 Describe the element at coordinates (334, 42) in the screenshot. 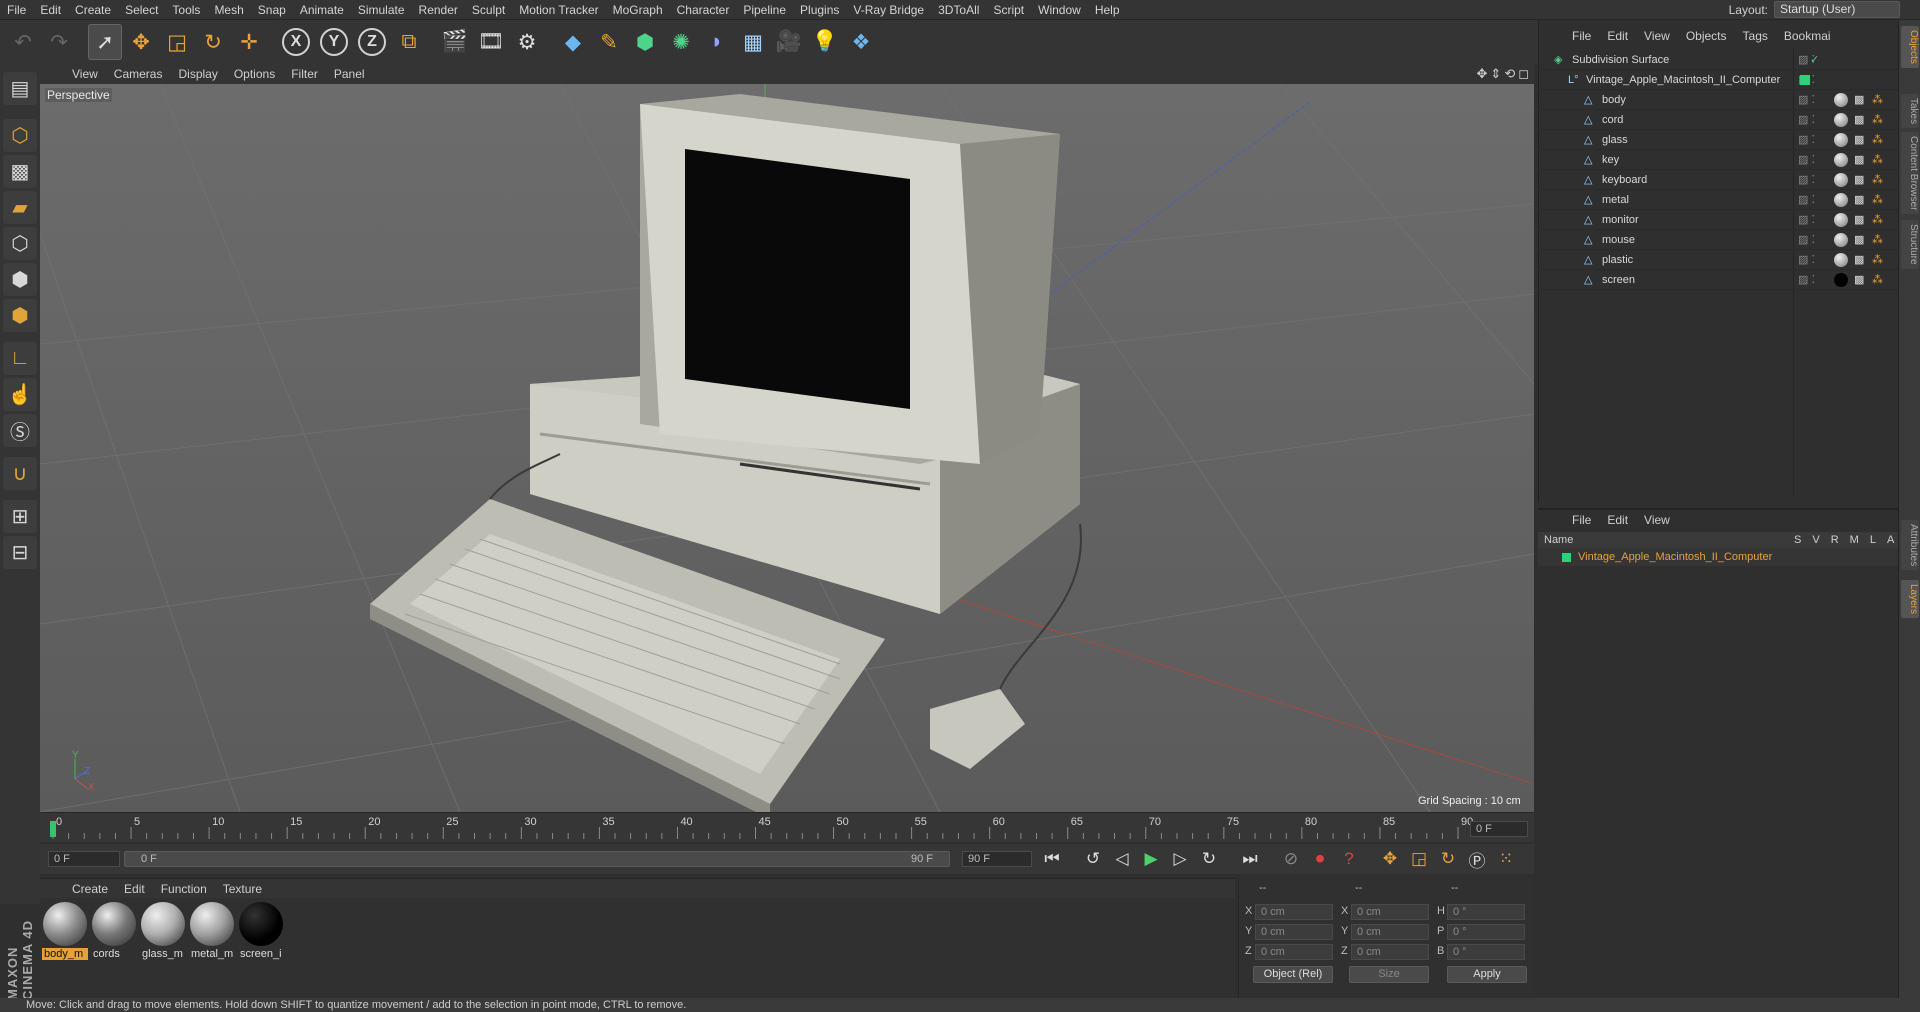

I see `y-axis-icon: Y` at that location.